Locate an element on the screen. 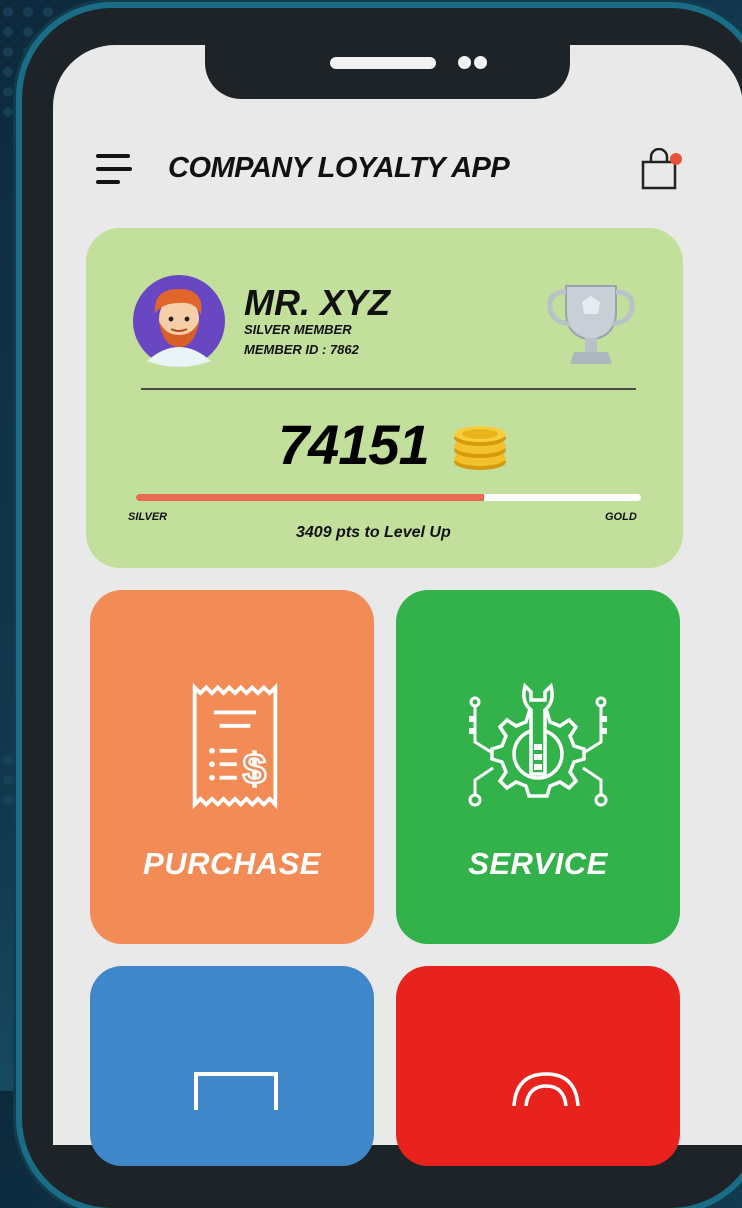 The image size is (742, 1208). document-icon is located at coordinates (236, 1091).